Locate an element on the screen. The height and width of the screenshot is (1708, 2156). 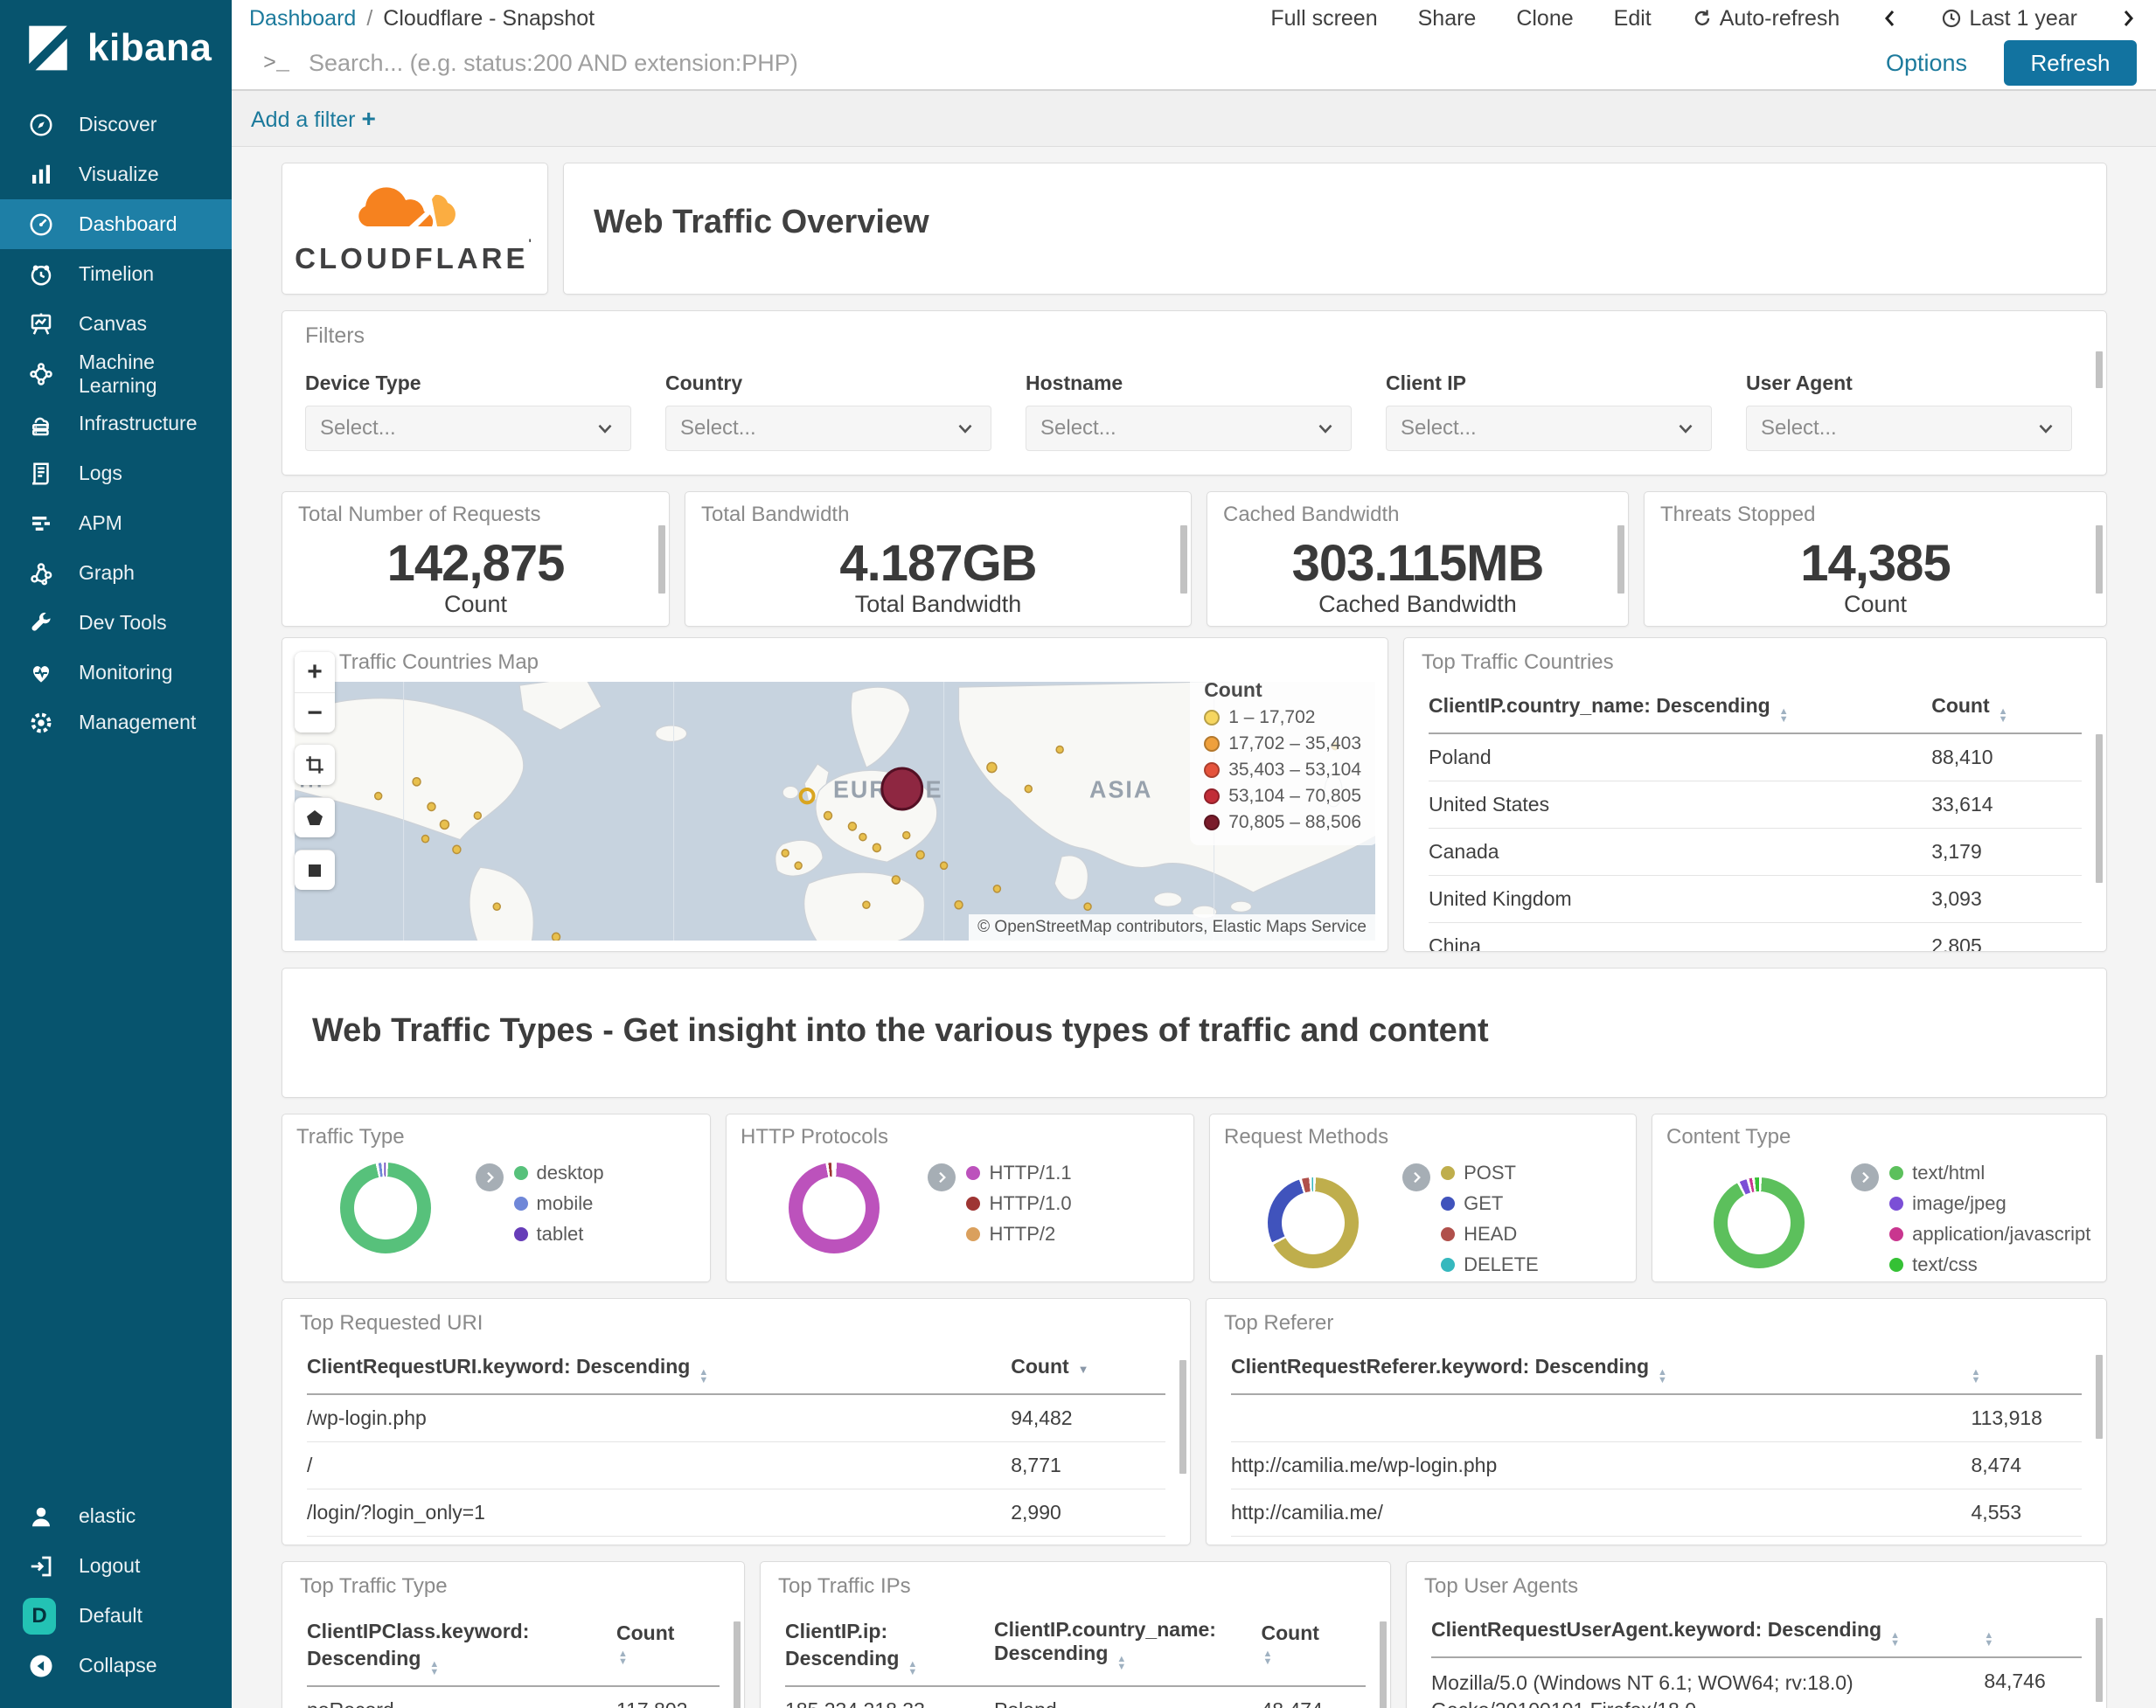
full-screen-button: Full screen is located at coordinates (1323, 18).